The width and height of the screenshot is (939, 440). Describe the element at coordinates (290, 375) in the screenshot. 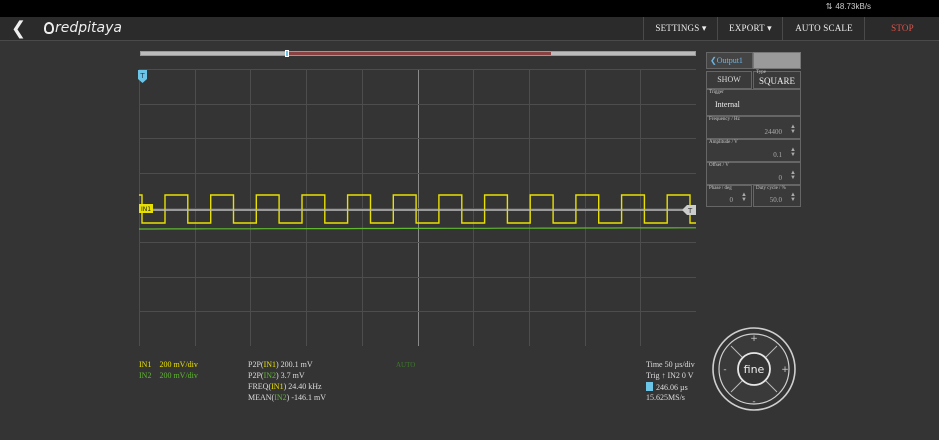

I see `measure-value: ) 3.7 mV` at that location.